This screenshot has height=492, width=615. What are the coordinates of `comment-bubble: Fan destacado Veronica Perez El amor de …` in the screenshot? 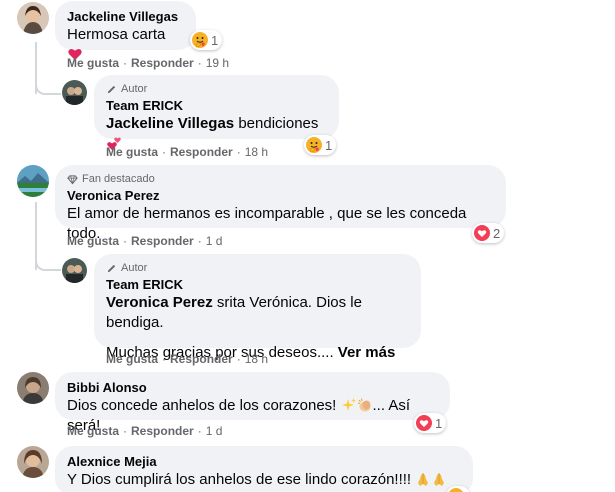 It's located at (280, 203).